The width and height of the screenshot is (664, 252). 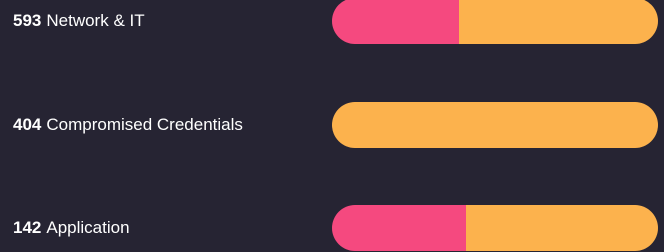 I want to click on category-name: Compromised Credentials, so click(x=144, y=124).